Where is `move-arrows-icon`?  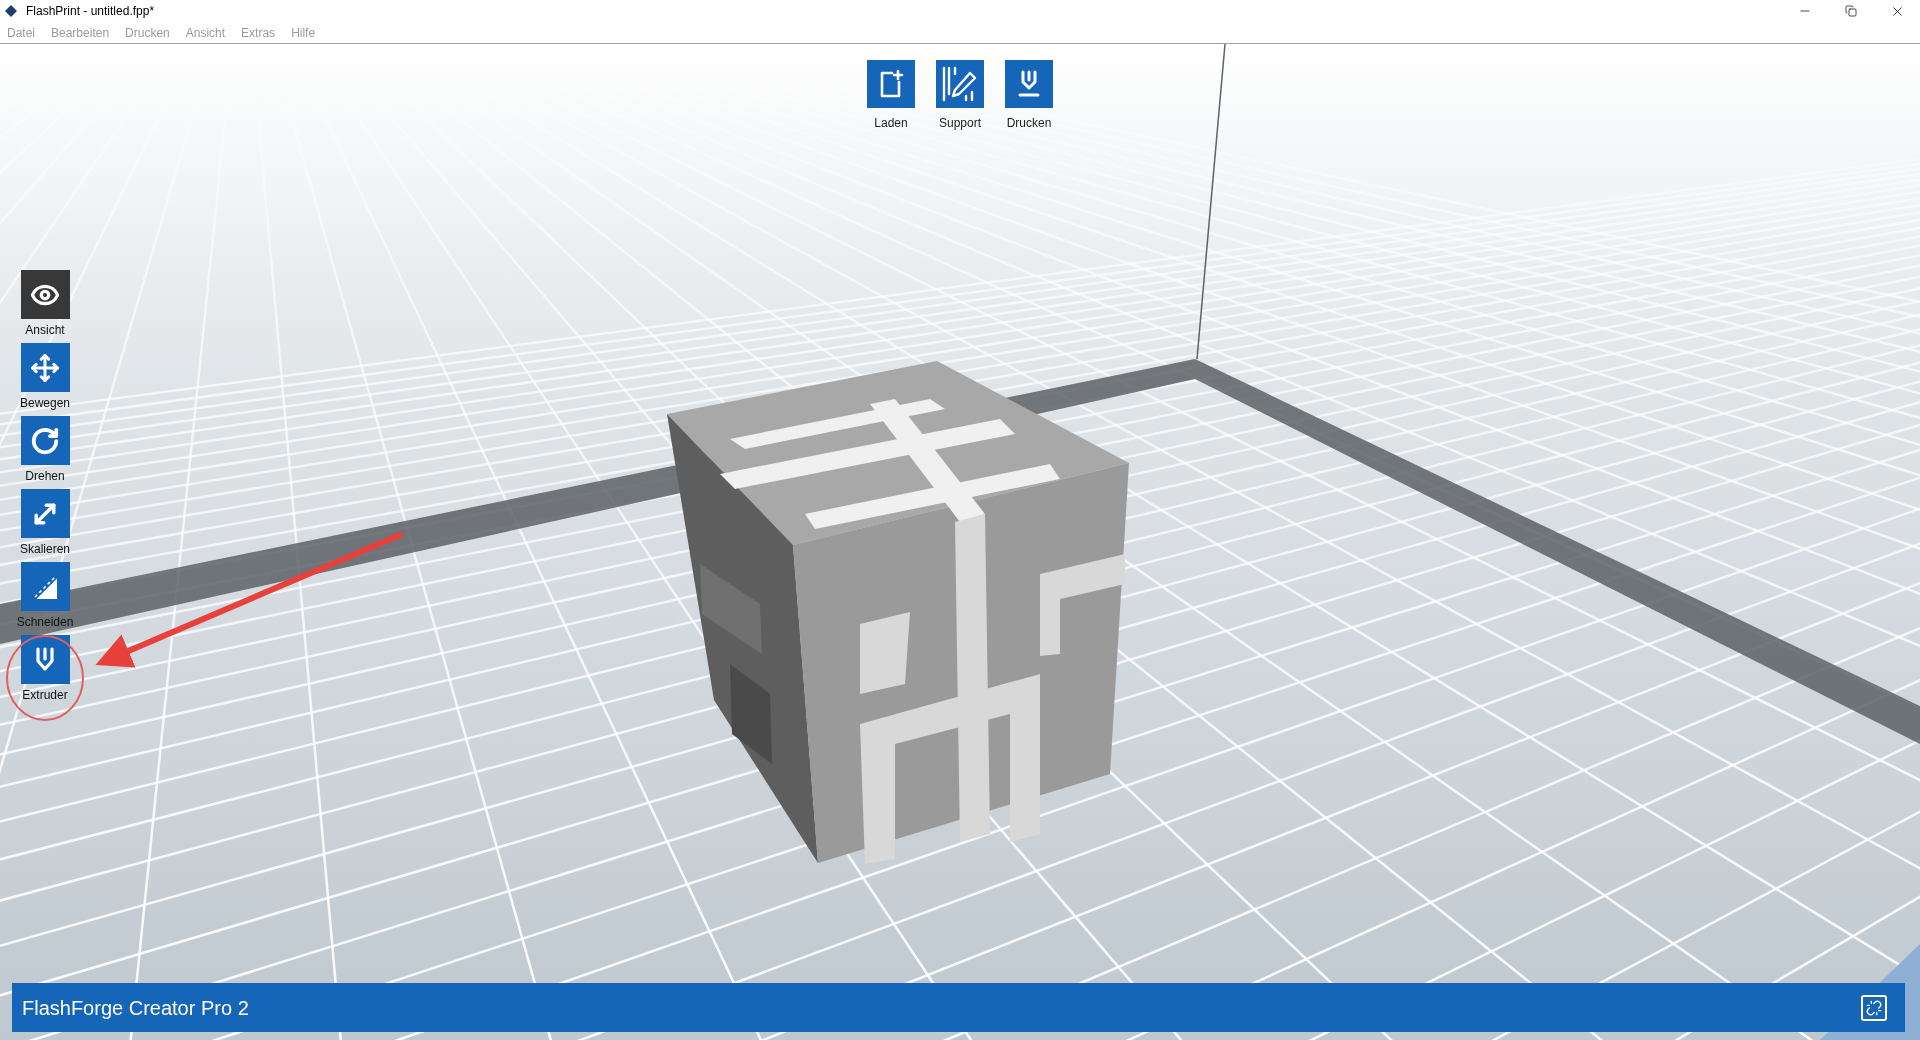
move-arrows-icon is located at coordinates (45, 367).